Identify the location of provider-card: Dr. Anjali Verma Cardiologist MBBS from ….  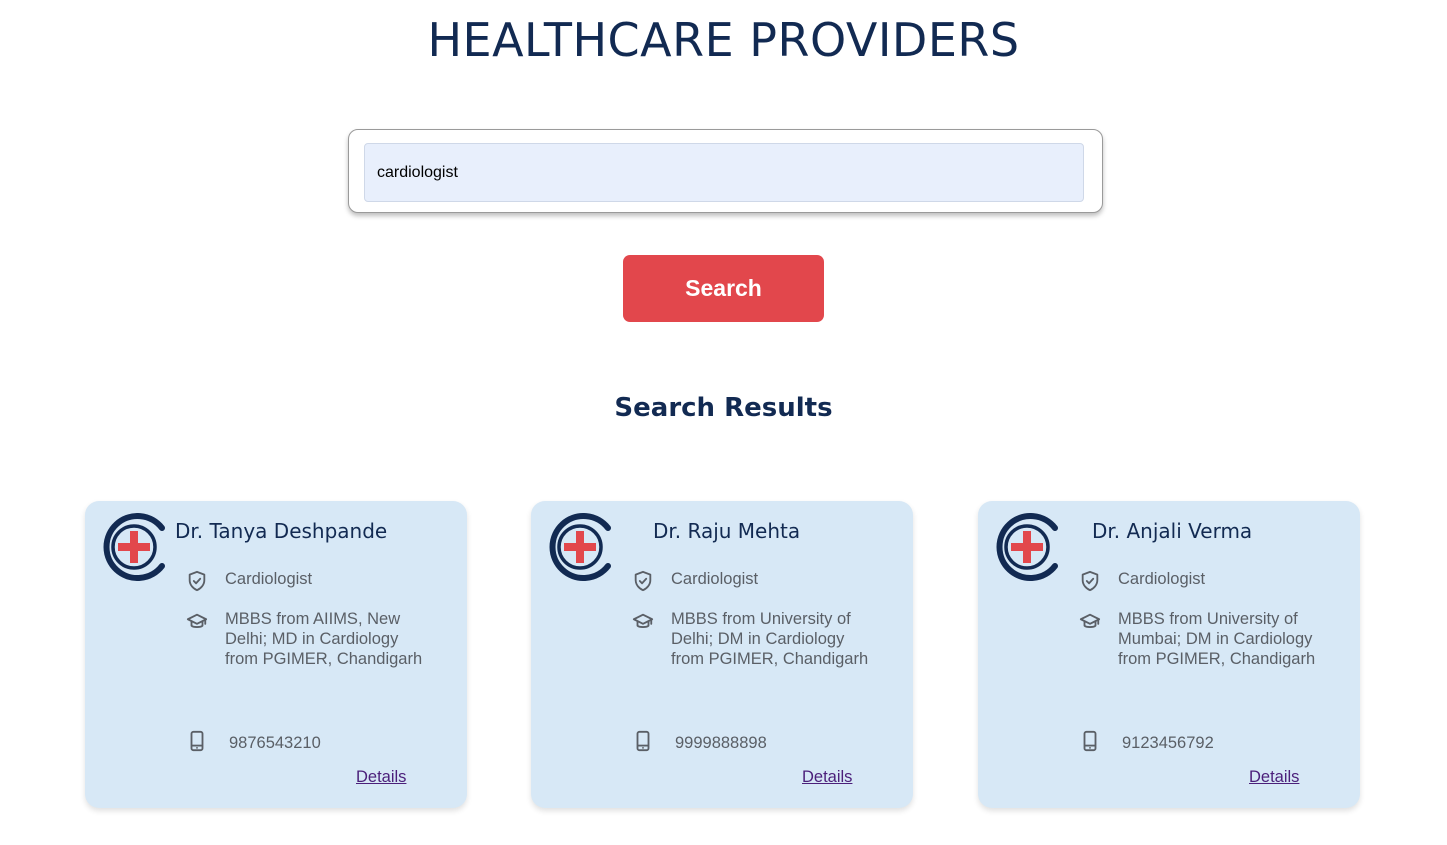
(1169, 654).